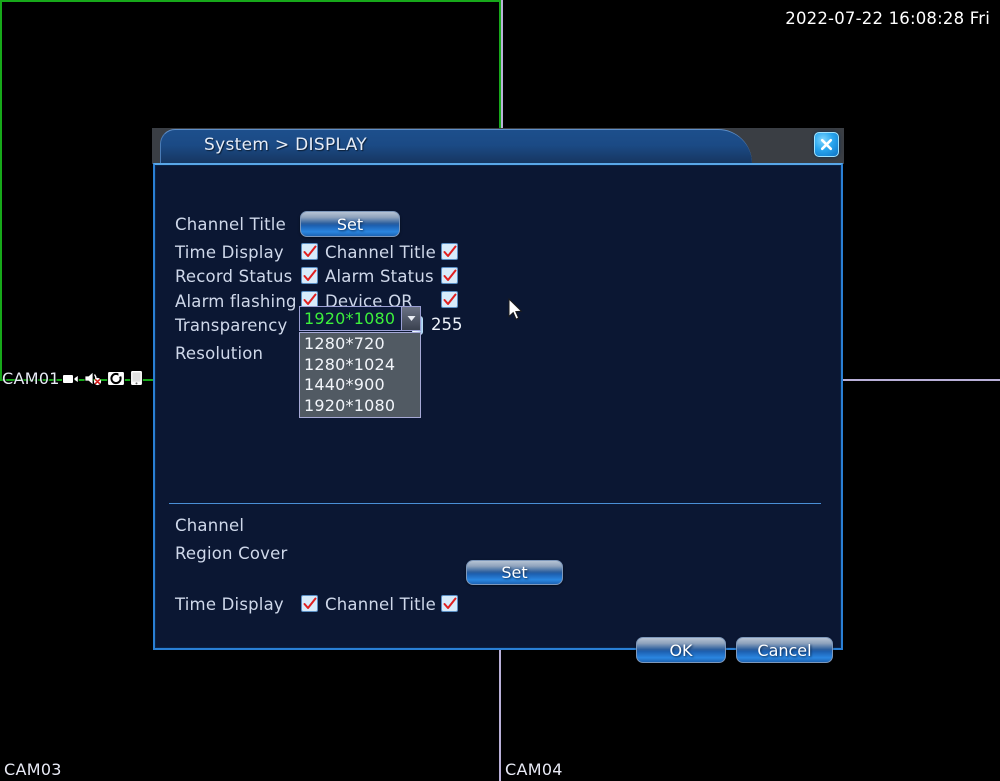 The image size is (1000, 781). Describe the element at coordinates (514, 572) in the screenshot. I see `time-display-set-button: Set` at that location.